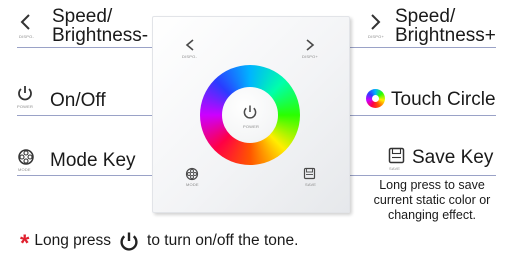 The image size is (513, 259). Describe the element at coordinates (223, 240) in the screenshot. I see `footer-text-after: to turn on/off the tone.` at that location.